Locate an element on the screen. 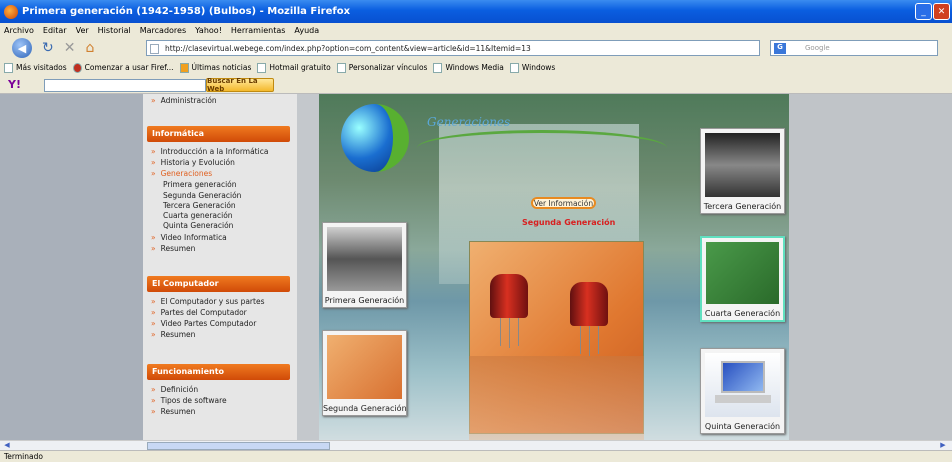  page-title: Generaciones is located at coordinates (469, 122).